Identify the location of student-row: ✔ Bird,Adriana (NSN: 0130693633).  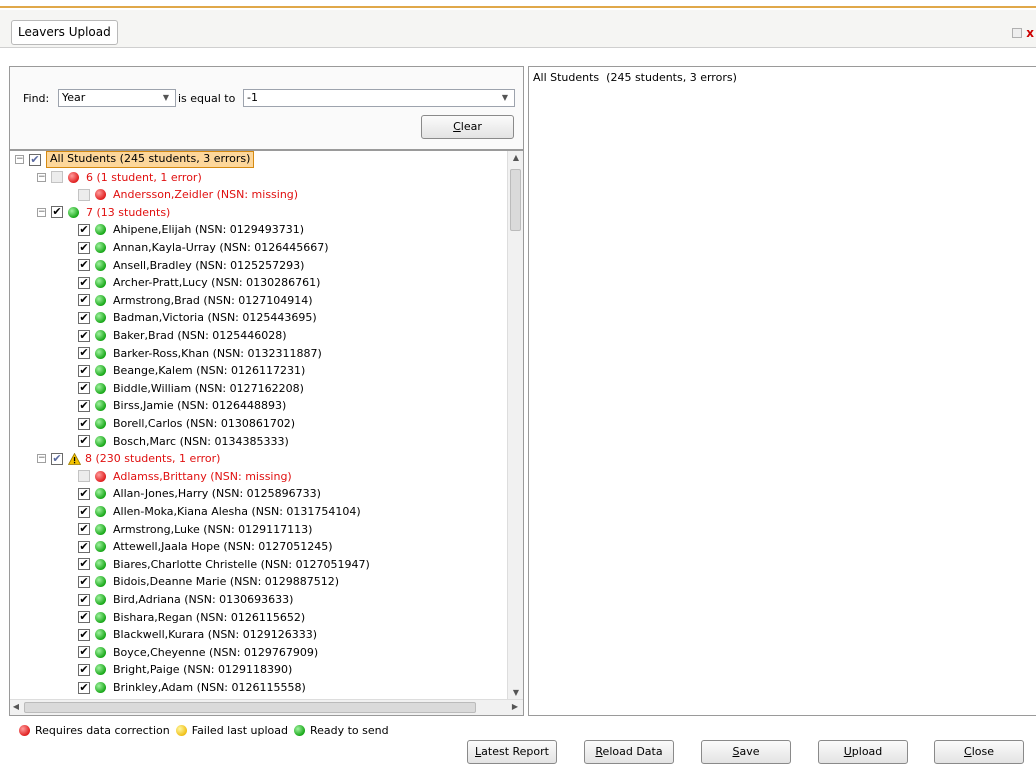
(185, 599).